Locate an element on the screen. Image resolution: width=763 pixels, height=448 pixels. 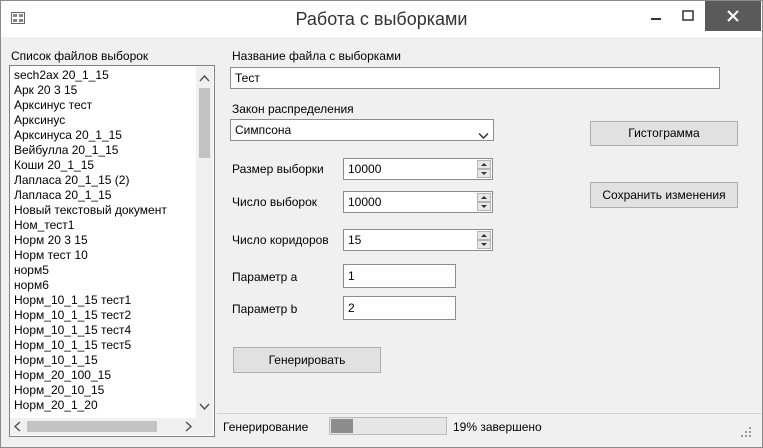
horizontal-scrollbar is located at coordinates (103, 426).